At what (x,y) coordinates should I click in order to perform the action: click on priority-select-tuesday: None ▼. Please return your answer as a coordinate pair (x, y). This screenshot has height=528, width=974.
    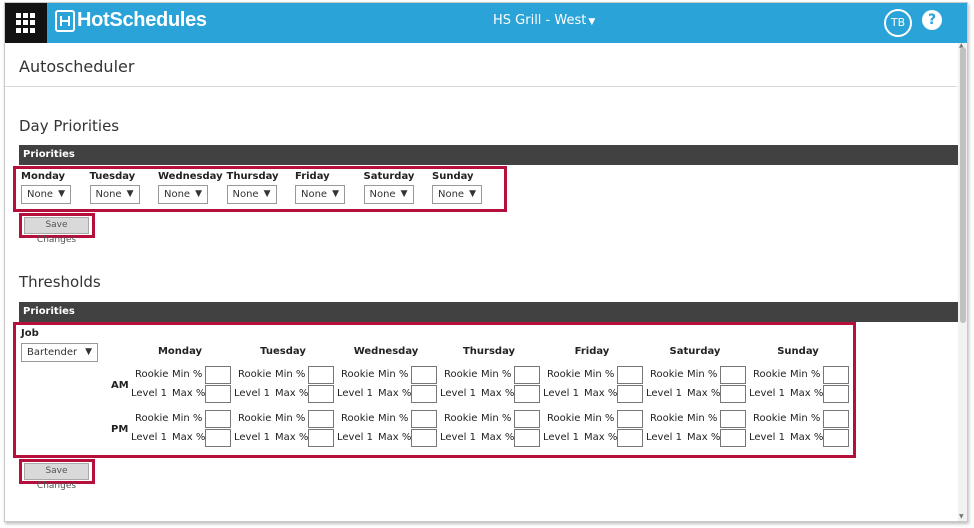
    Looking at the image, I should click on (114, 194).